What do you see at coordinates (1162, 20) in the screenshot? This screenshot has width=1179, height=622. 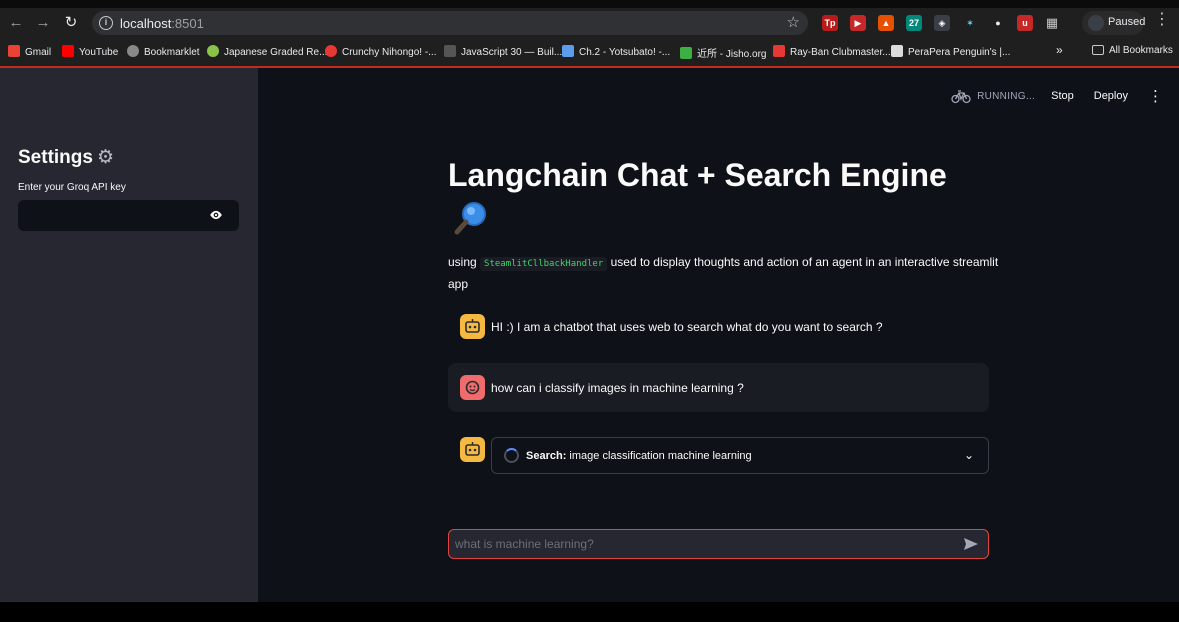 I see `browser-menu-icon: ⋮` at bounding box center [1162, 20].